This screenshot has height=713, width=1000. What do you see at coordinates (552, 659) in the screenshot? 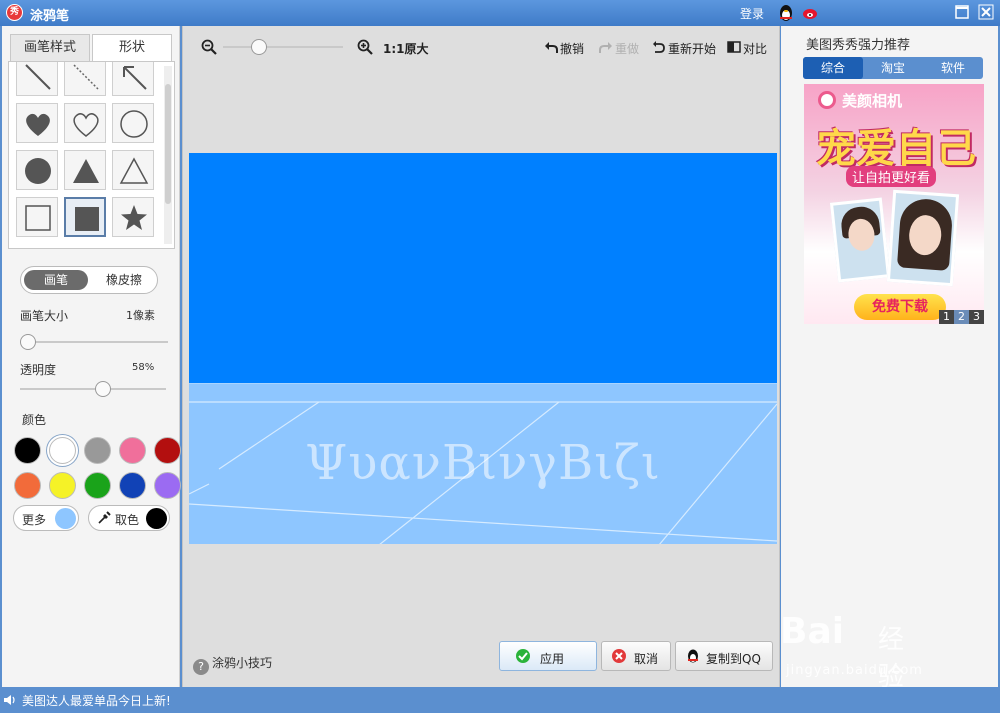
I see `apply-label: 应用` at bounding box center [552, 659].